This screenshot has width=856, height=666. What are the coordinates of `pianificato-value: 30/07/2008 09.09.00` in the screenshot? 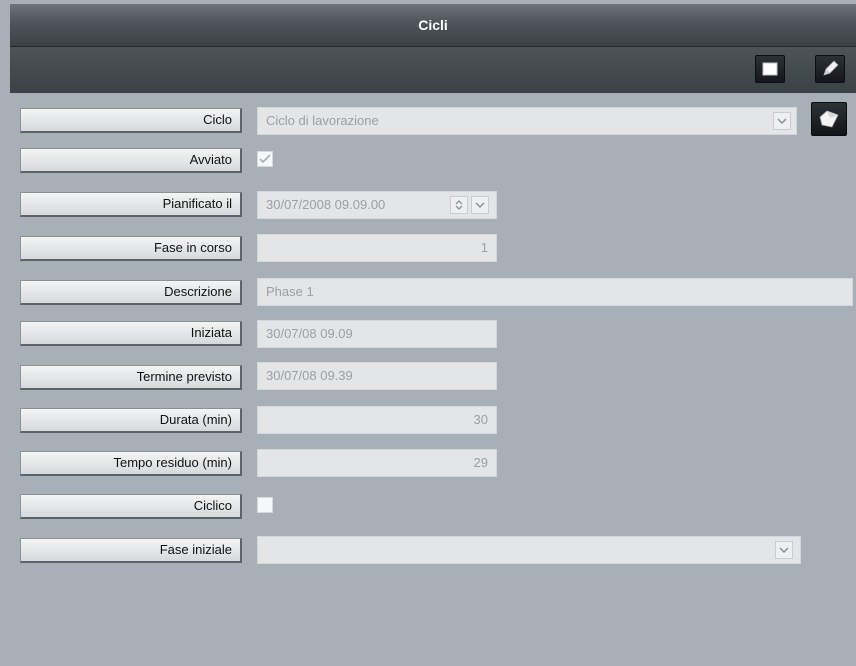 It's located at (326, 204).